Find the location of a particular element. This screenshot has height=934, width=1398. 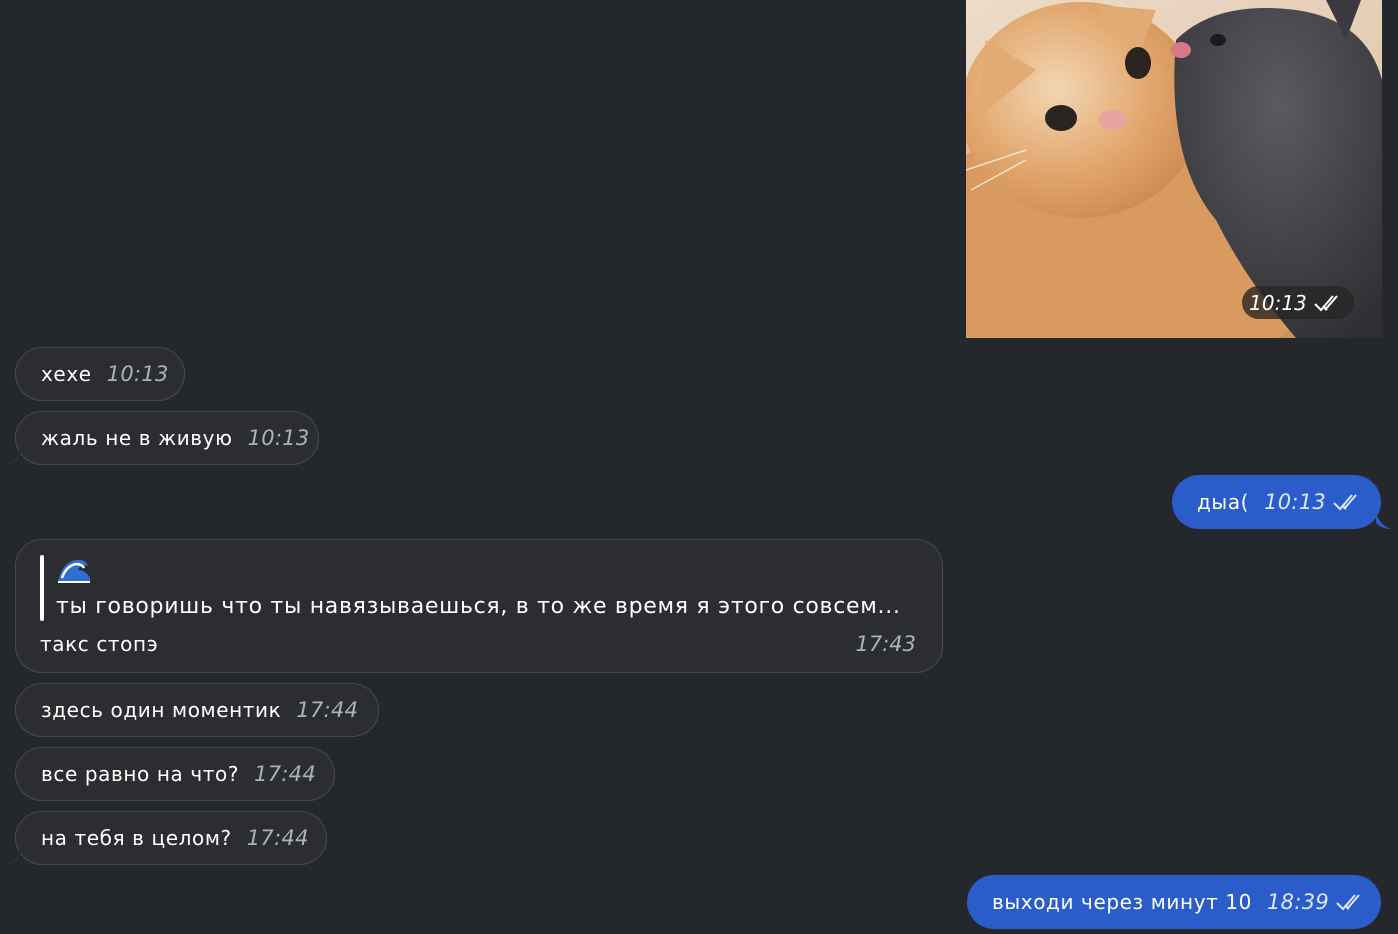

incoming-message: хехе 10:13 is located at coordinates (100, 374).